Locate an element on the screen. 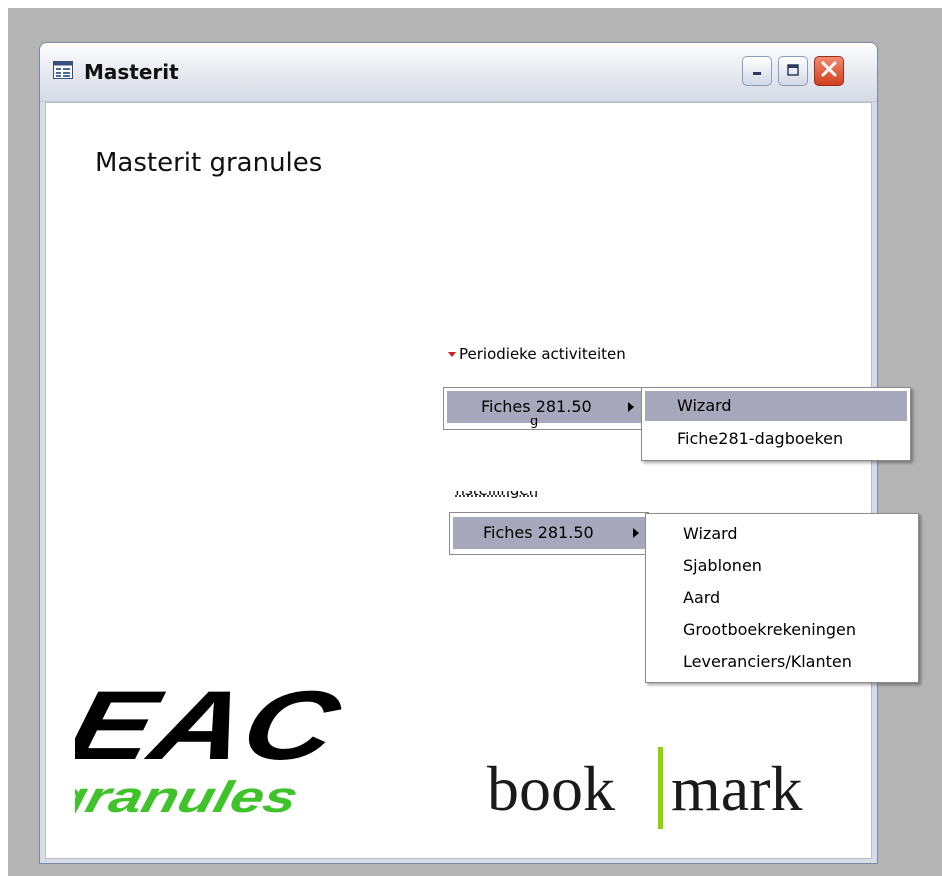 The image size is (942, 876). minimize-button is located at coordinates (757, 71).